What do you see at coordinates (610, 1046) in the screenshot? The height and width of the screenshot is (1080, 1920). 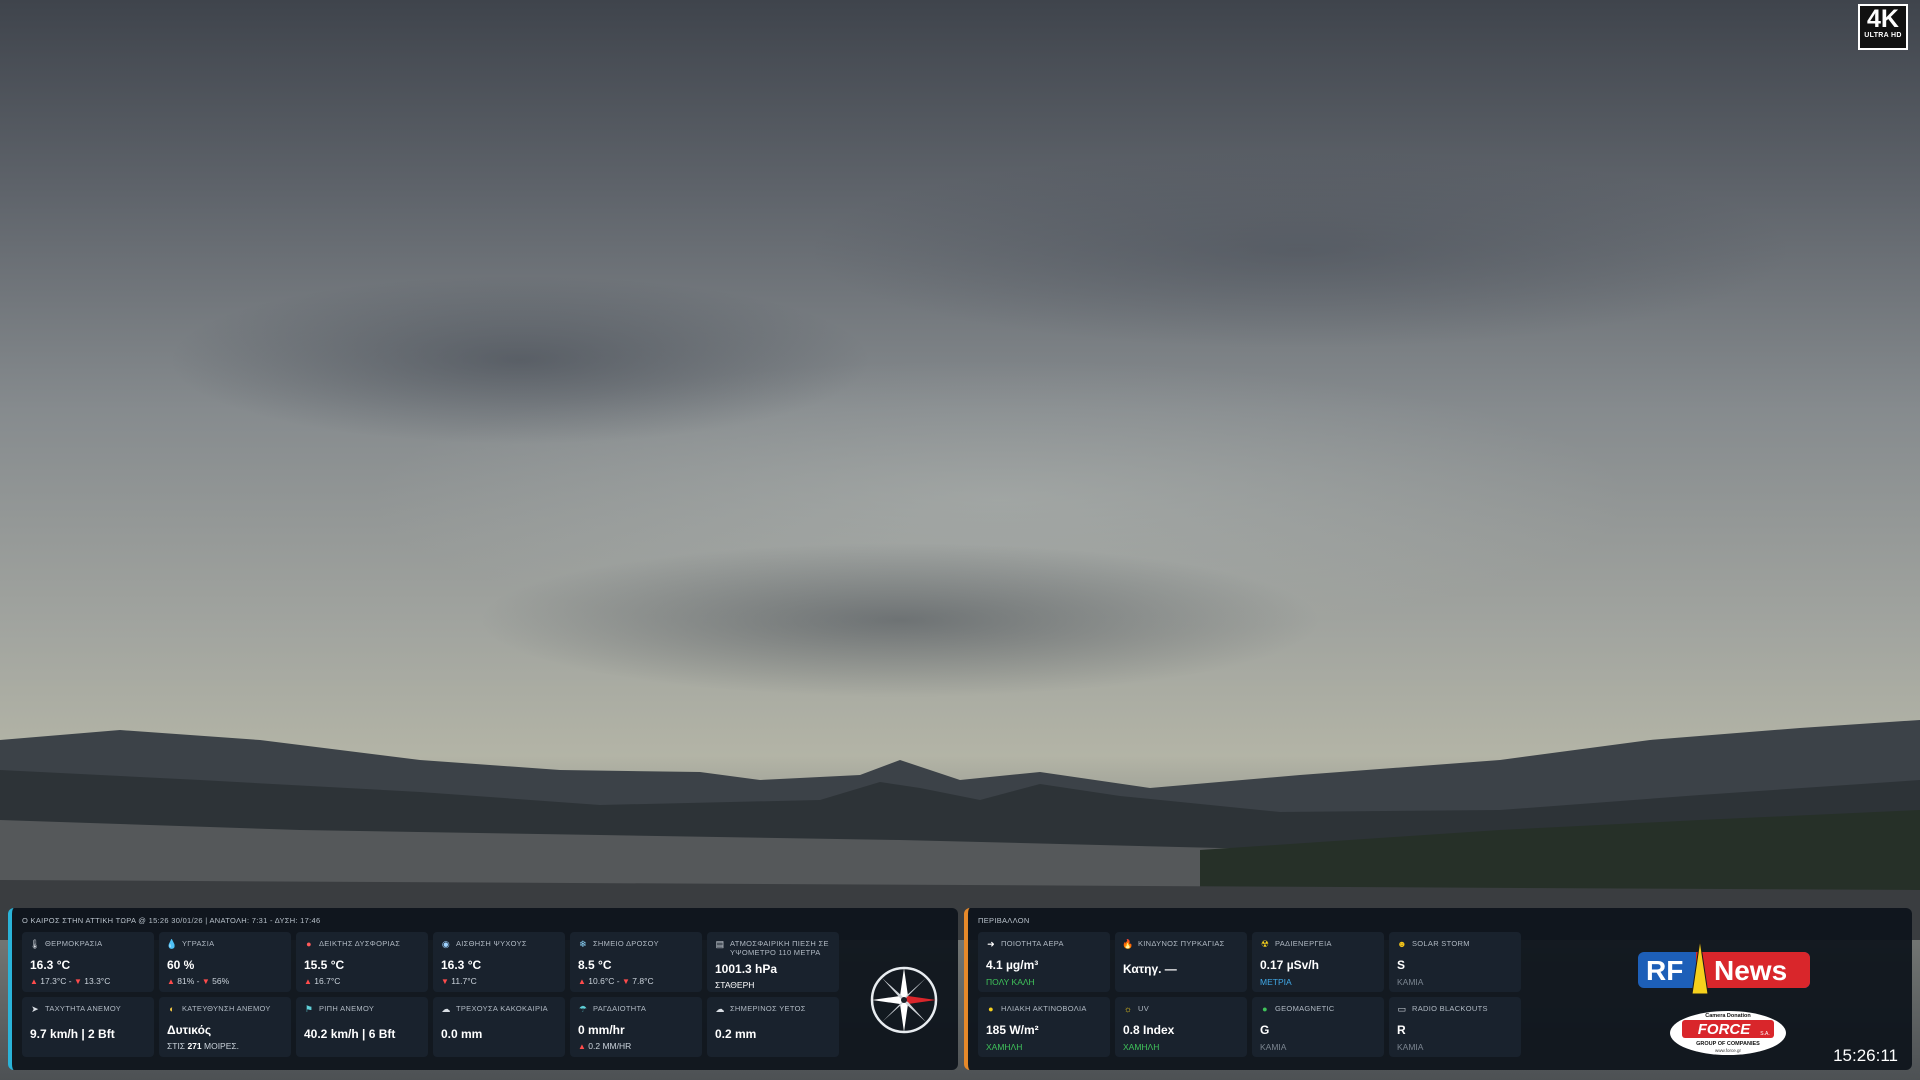 I see `high-value: 0.2 MM/HR` at bounding box center [610, 1046].